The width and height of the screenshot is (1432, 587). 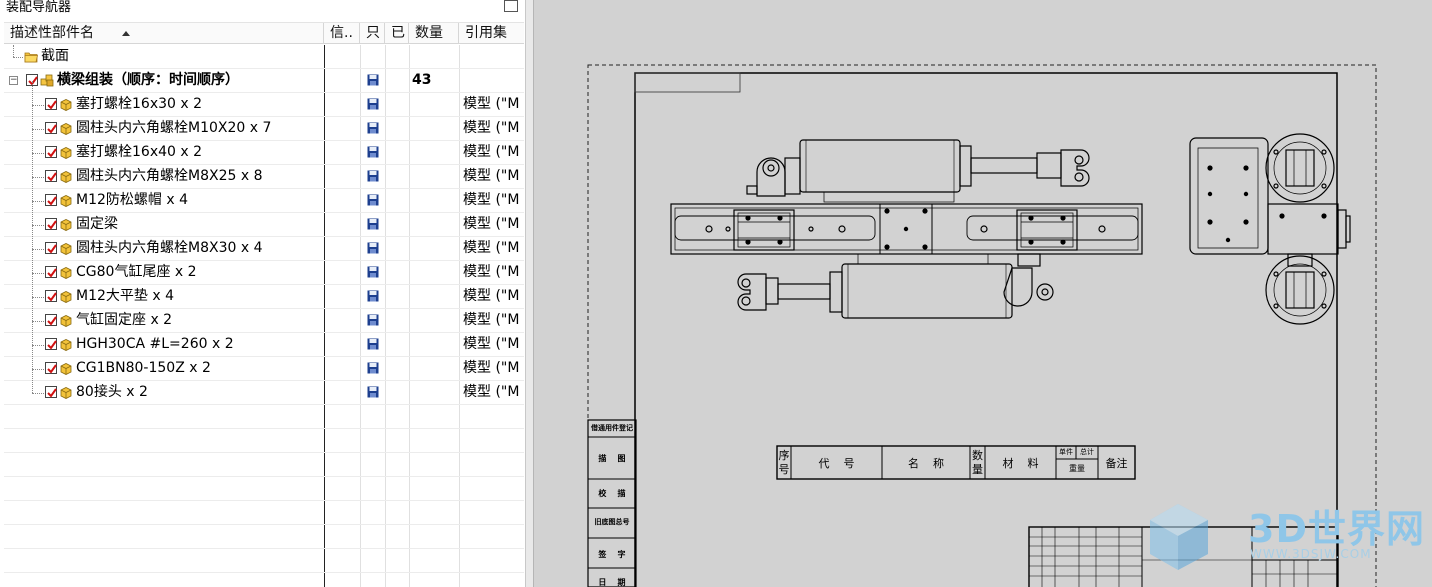 What do you see at coordinates (264, 81) in the screenshot?
I see `tree-row-assembly: − 横梁组装（顺序：时间顺序） 43` at bounding box center [264, 81].